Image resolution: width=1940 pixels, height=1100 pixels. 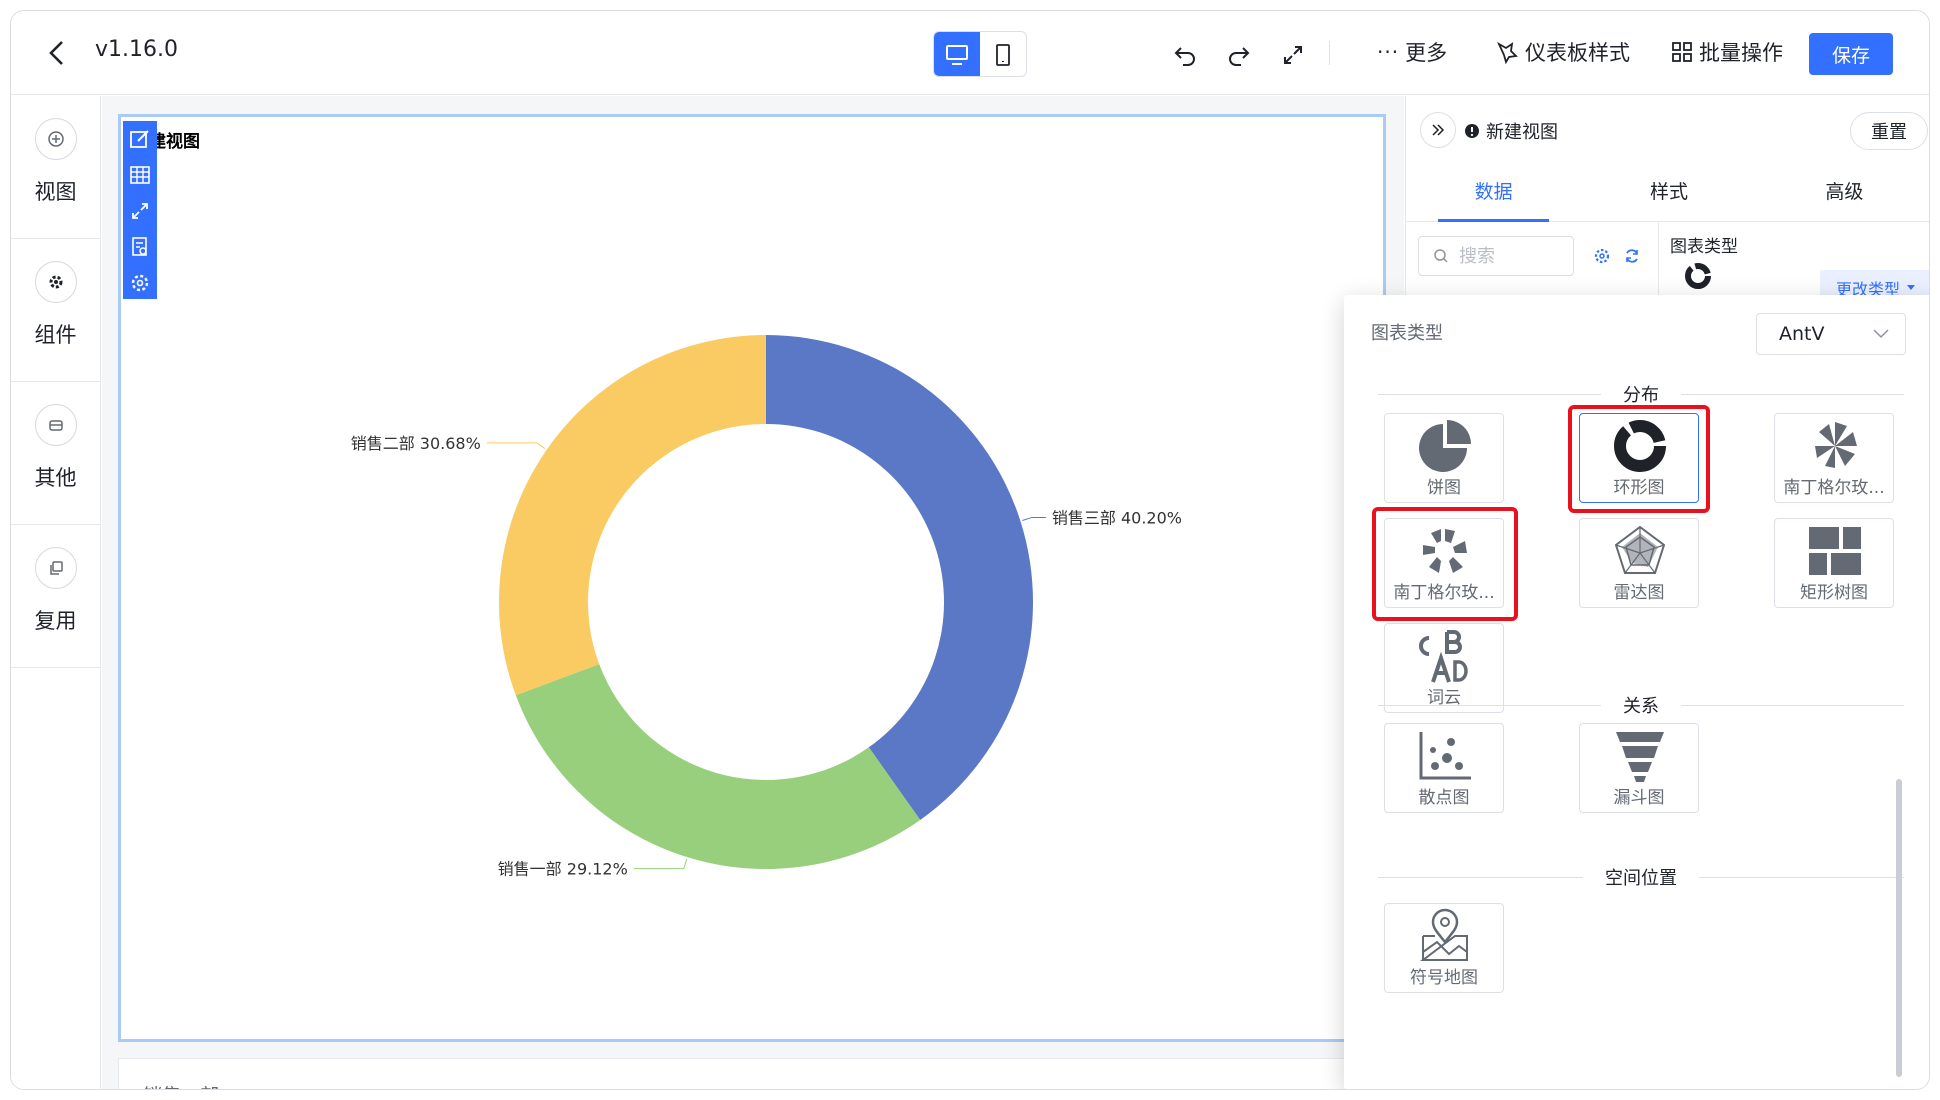 What do you see at coordinates (1682, 52) in the screenshot?
I see `grid-icon` at bounding box center [1682, 52].